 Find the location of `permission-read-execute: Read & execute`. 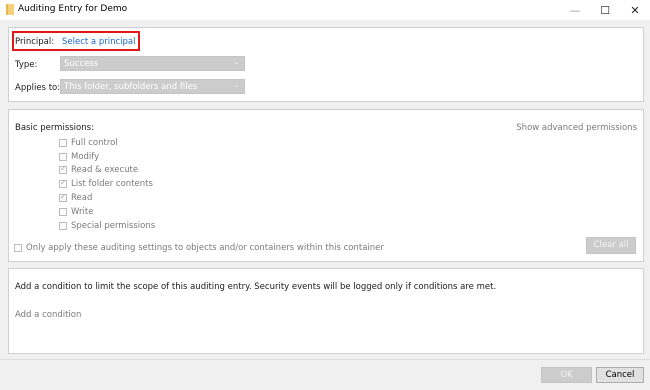

permission-read-execute: Read & execute is located at coordinates (98, 170).